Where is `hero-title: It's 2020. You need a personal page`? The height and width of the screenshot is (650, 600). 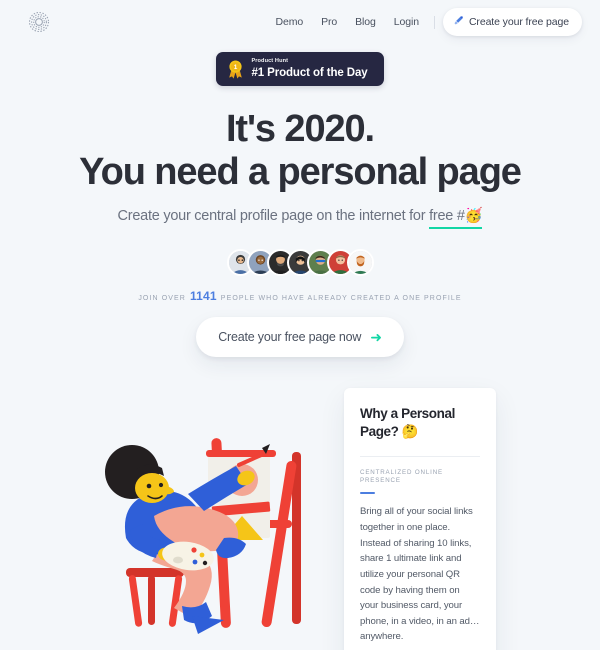
hero-title: It's 2020. You need a personal page is located at coordinates (300, 151).